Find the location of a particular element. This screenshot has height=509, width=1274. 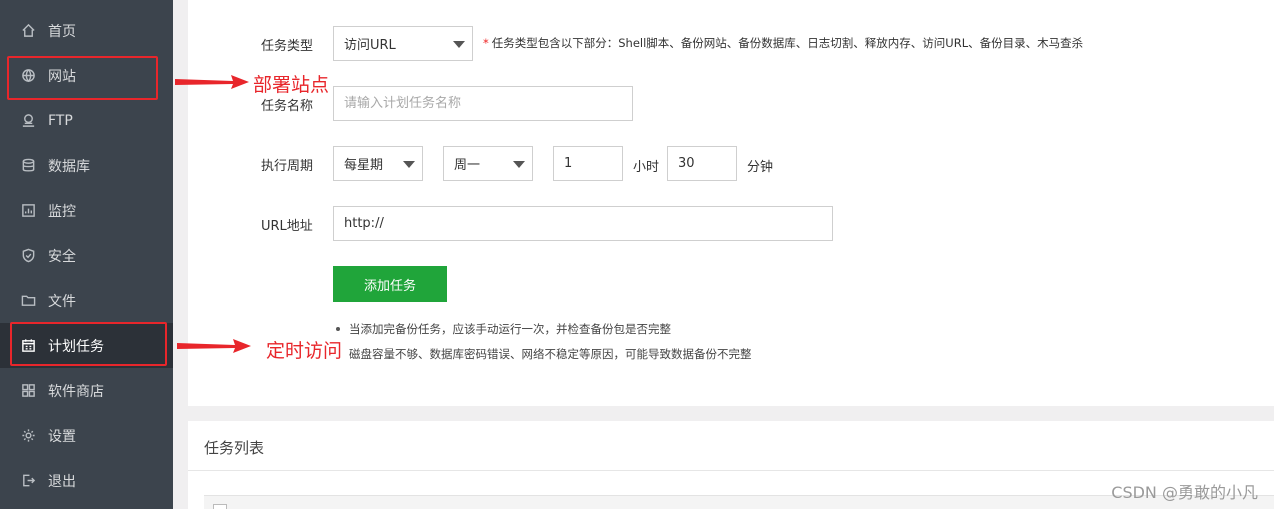

sidebar-item-label: 计划任务 is located at coordinates (76, 346).